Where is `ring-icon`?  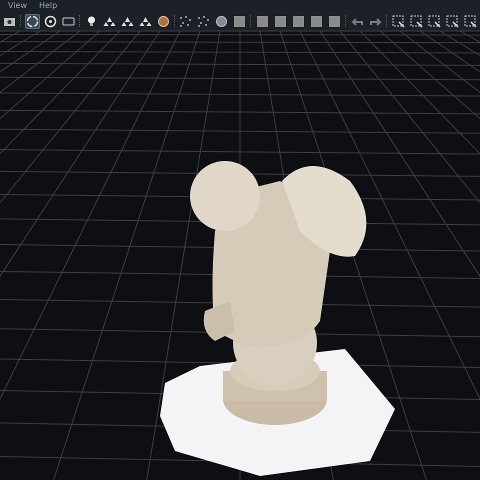
ring-icon is located at coordinates (50, 21).